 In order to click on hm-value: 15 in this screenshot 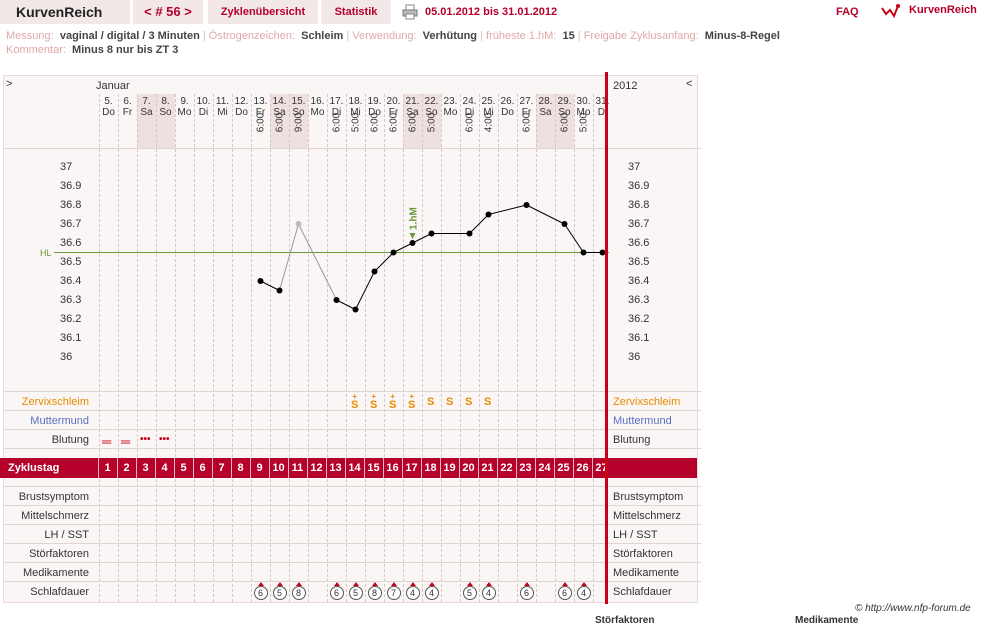, I will do `click(568, 36)`.